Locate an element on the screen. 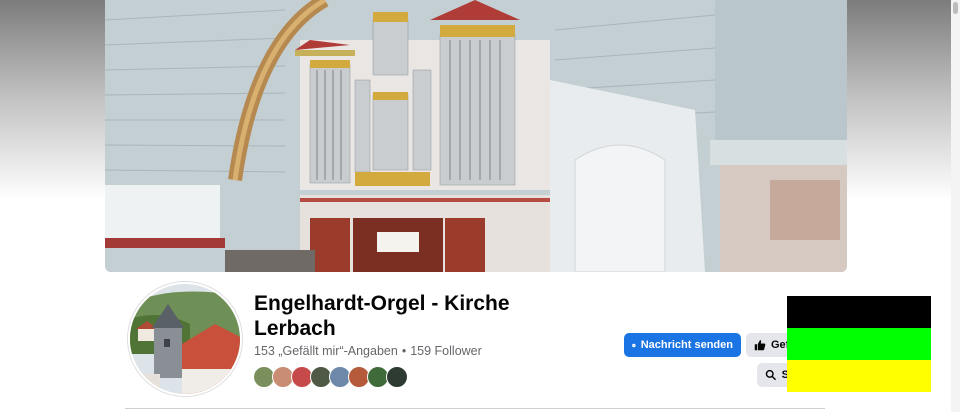  church-photo is located at coordinates (185, 339).